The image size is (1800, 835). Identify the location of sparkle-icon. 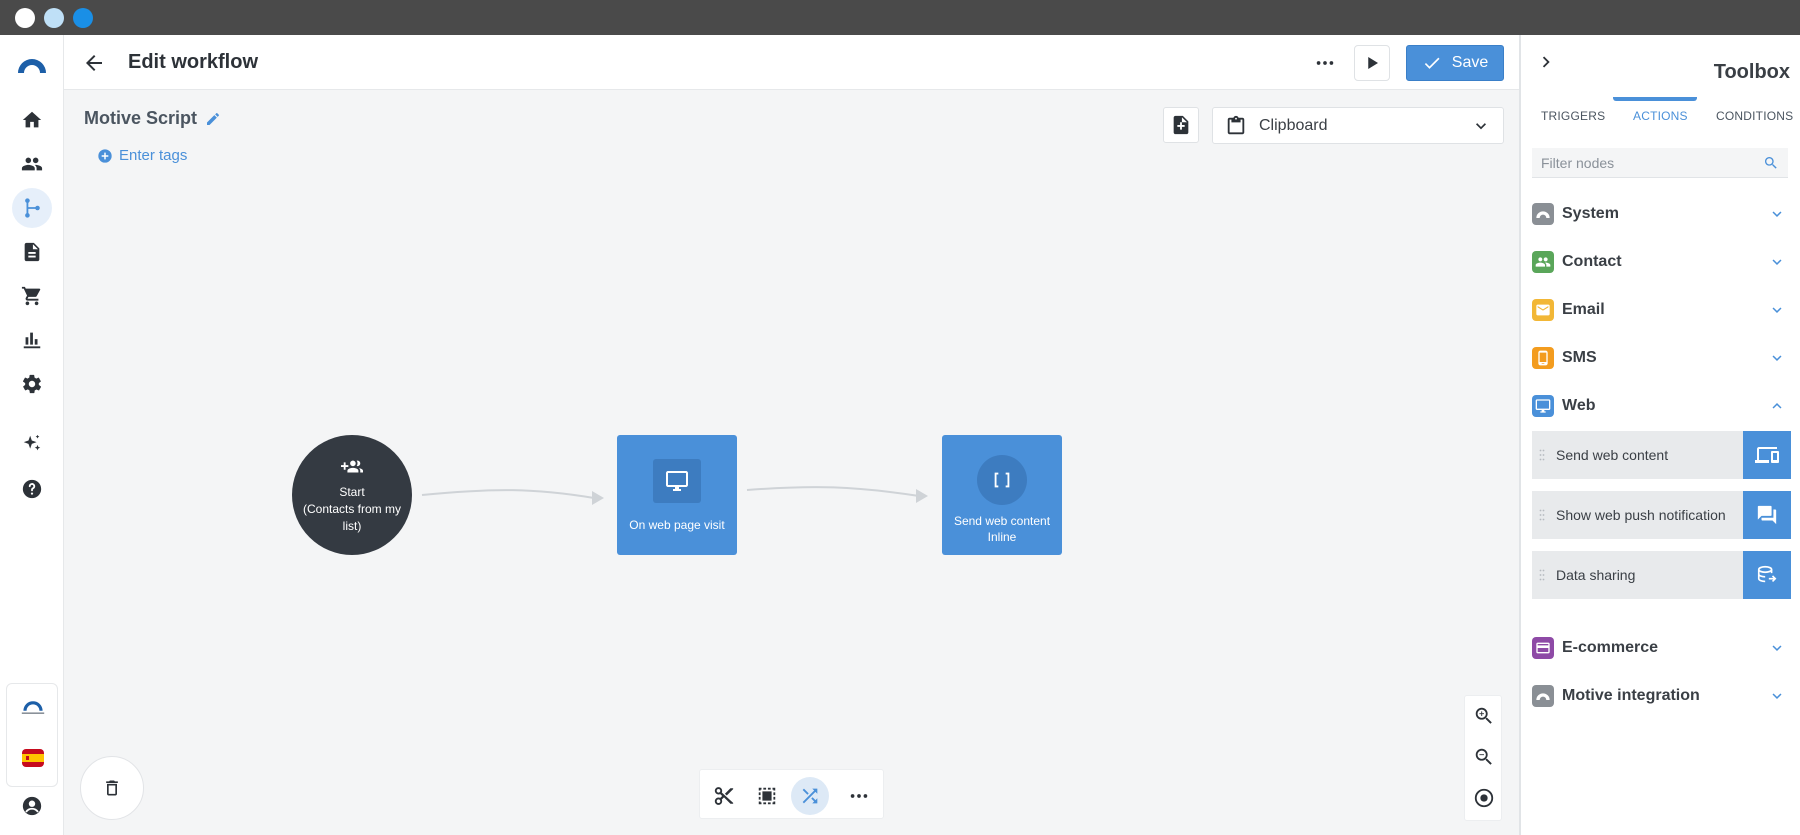
(32, 442).